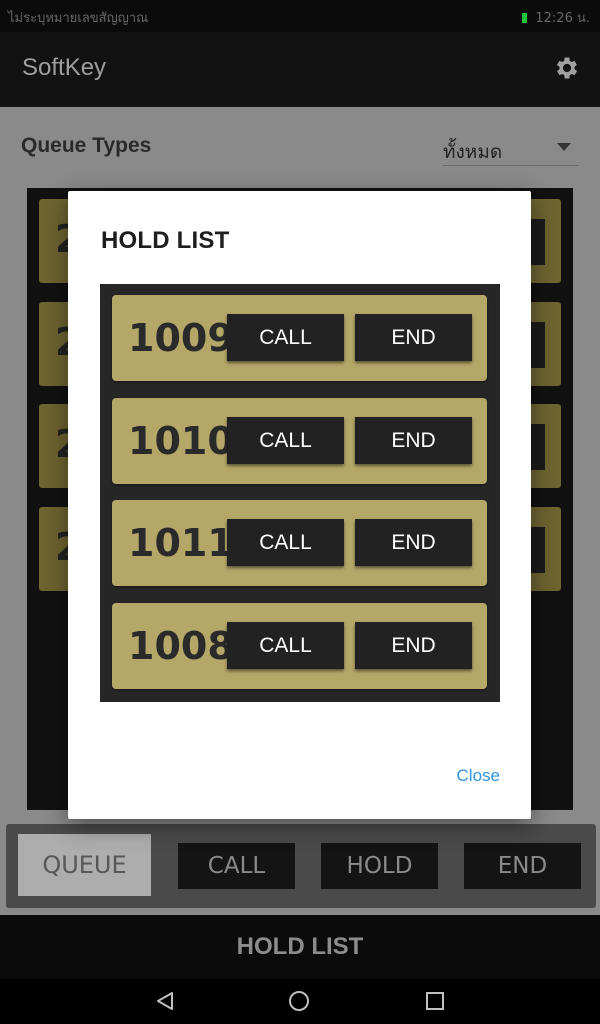 The width and height of the screenshot is (600, 1024). I want to click on queue-type-select: ทั้งหมด, so click(511, 146).